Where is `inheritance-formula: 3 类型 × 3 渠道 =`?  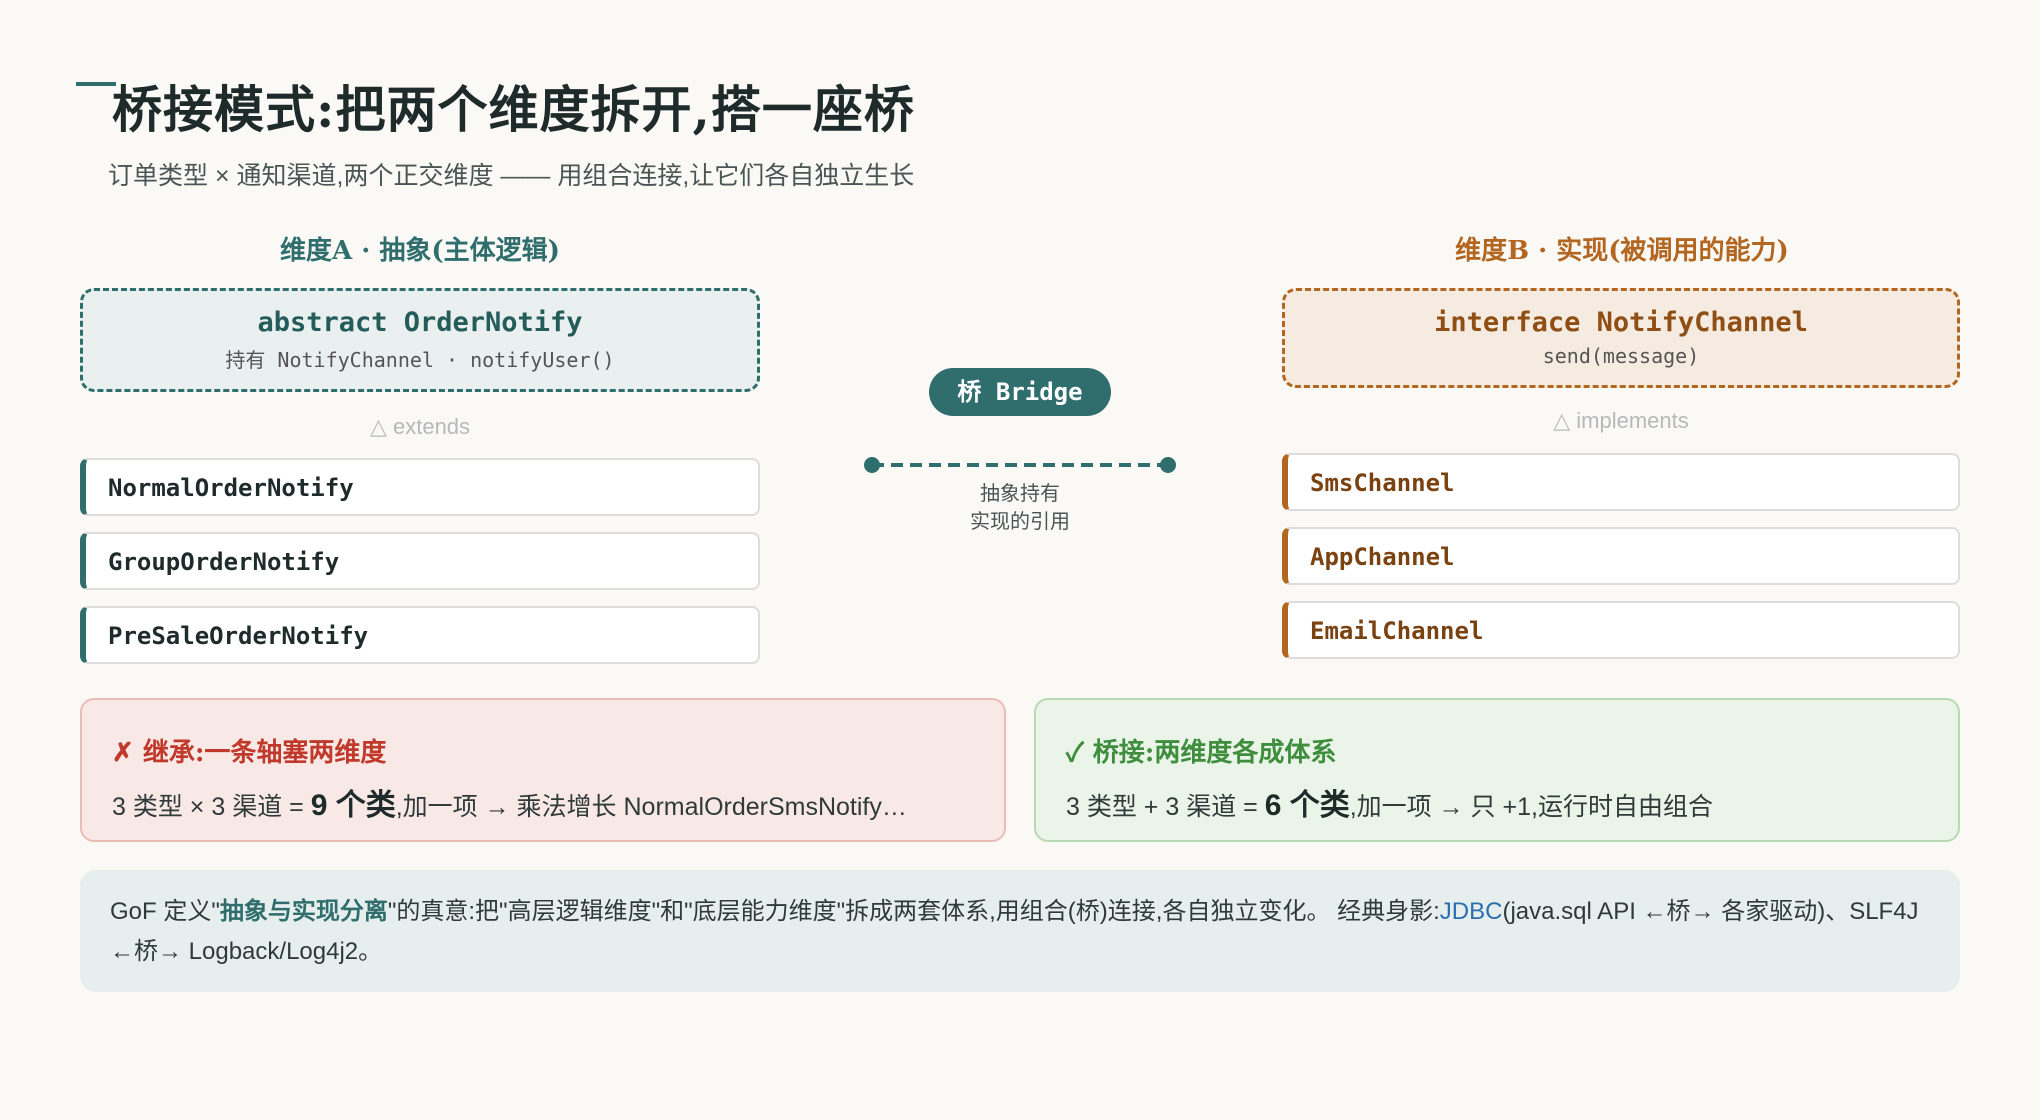 inheritance-formula: 3 类型 × 3 渠道 = is located at coordinates (211, 807).